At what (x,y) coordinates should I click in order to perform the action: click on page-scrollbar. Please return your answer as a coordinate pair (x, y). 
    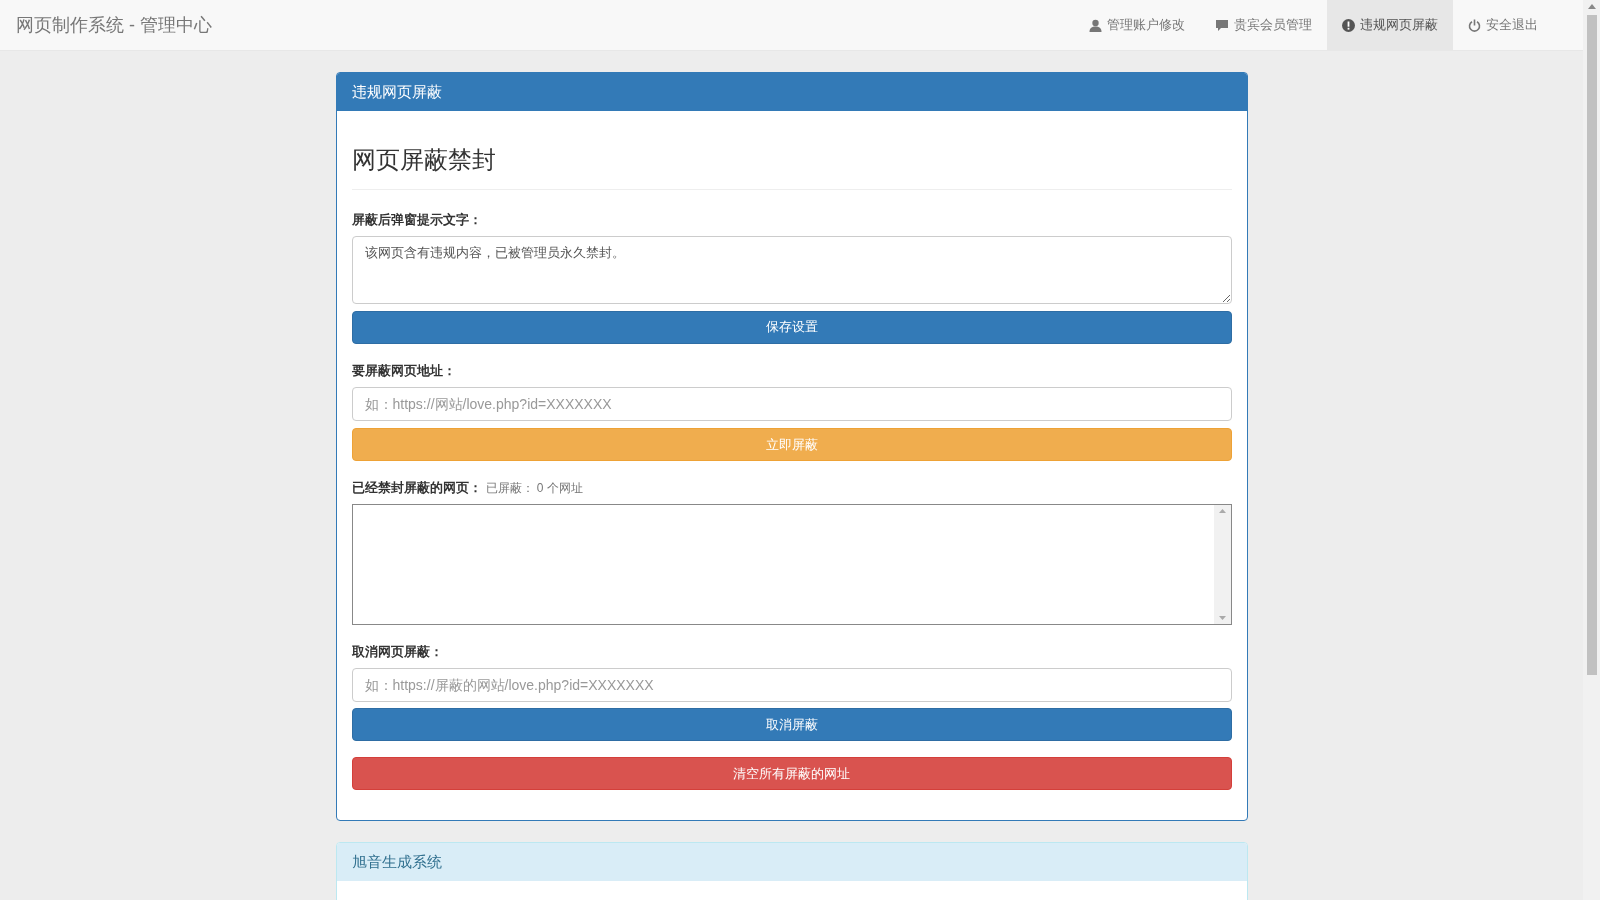
    Looking at the image, I should click on (1591, 450).